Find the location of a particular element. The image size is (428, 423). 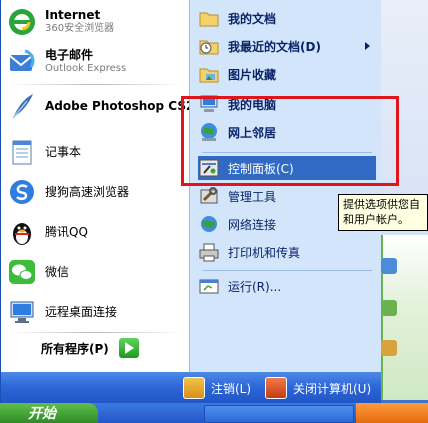

taskbar: 开始 is located at coordinates (214, 413).